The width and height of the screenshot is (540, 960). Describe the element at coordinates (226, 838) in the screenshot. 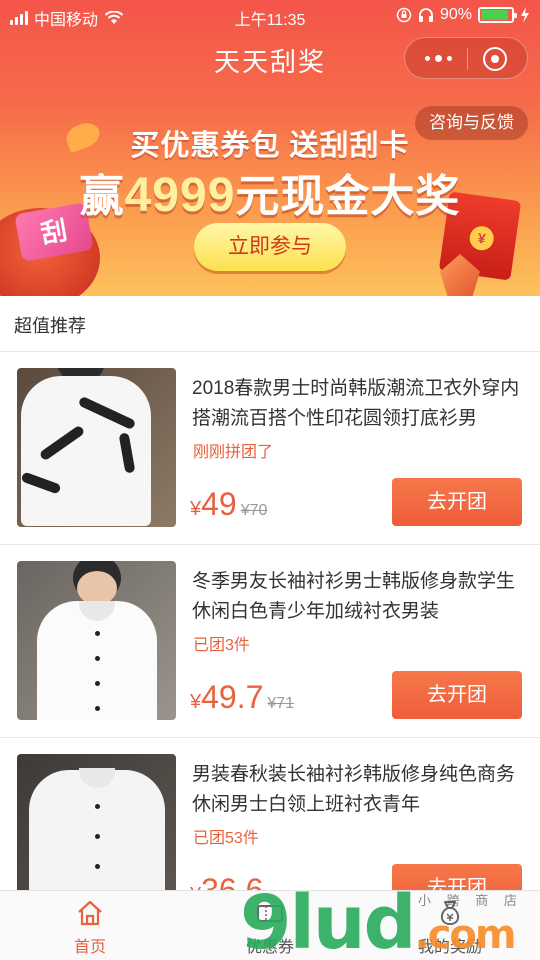

I see `product-status: 已团53件` at that location.